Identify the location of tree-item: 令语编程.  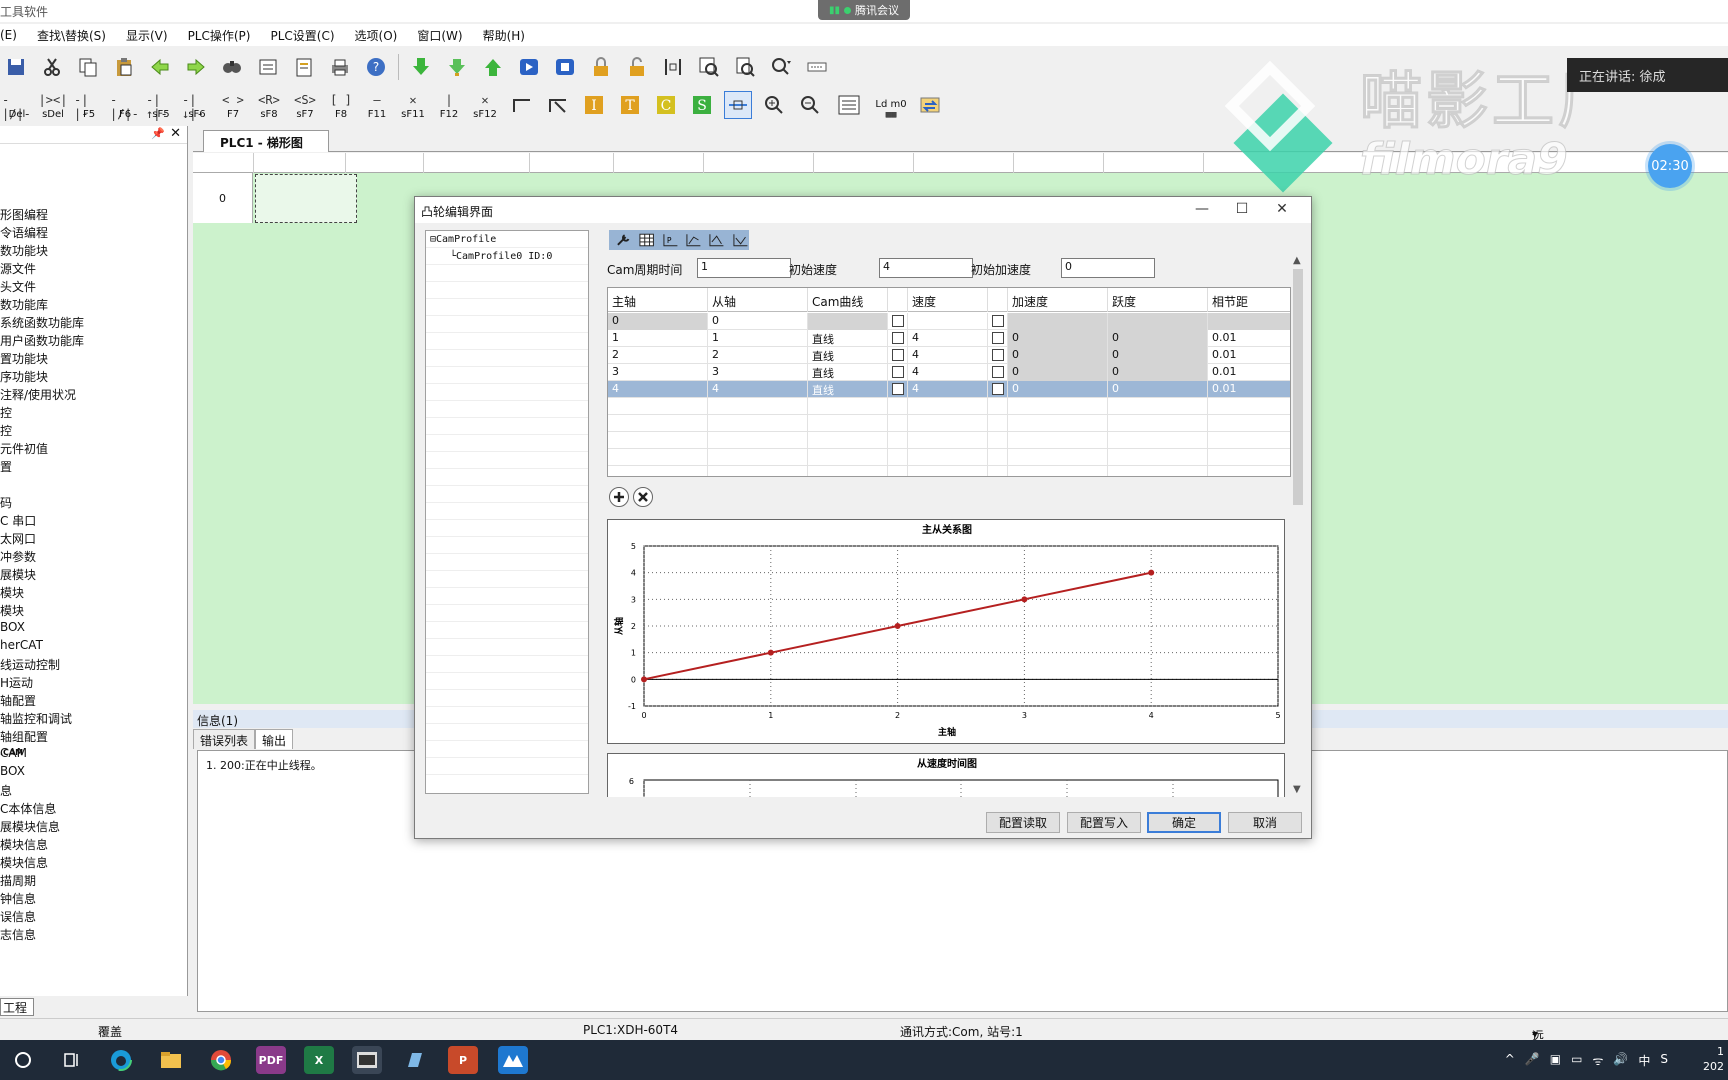
(24, 232).